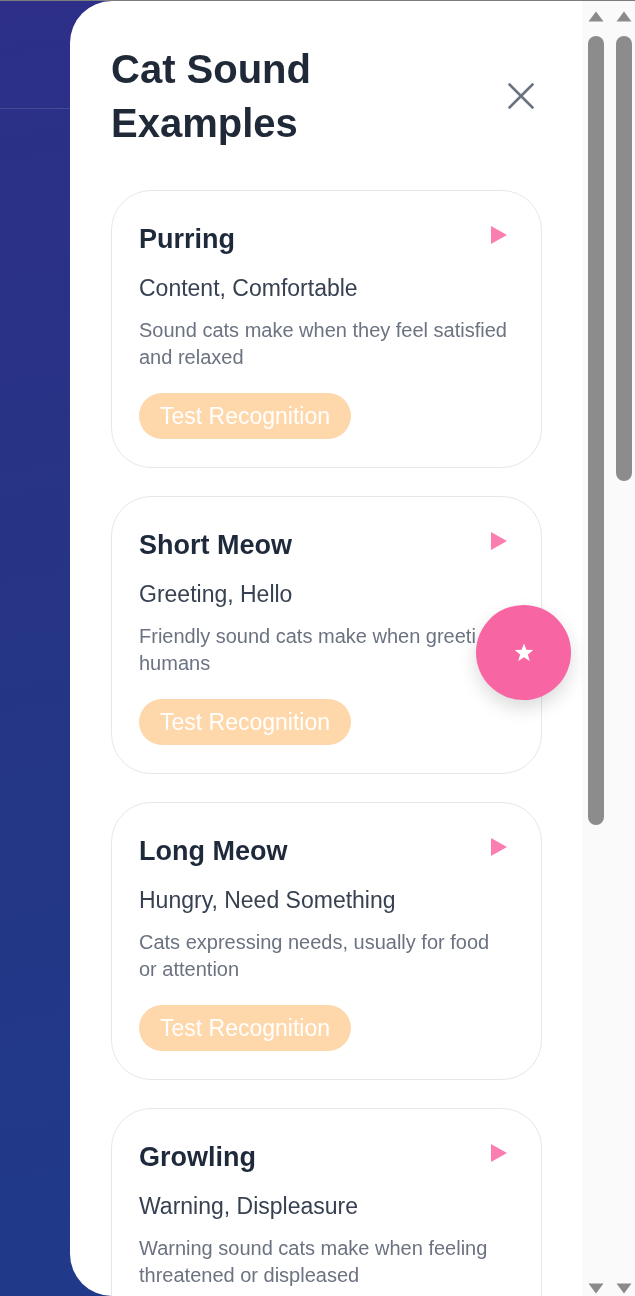  I want to click on sound-name: Short Meow, so click(215, 545).